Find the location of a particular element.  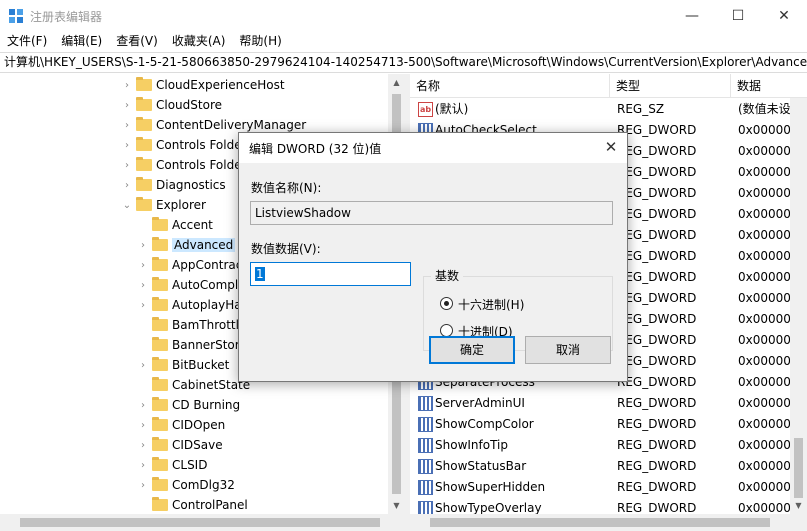

tree-item: › CLSID is located at coordinates (171, 465).